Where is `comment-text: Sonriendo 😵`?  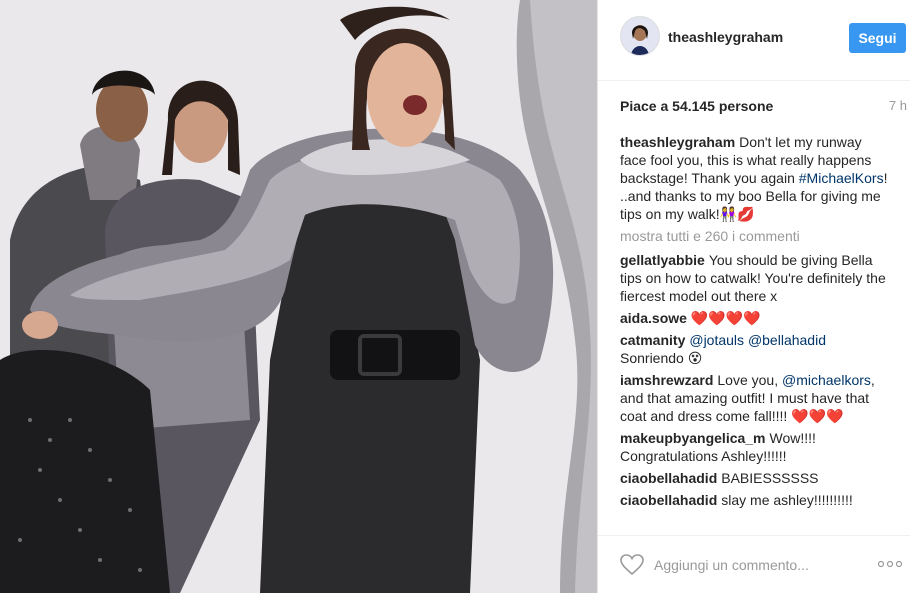 comment-text: Sonriendo 😵 is located at coordinates (661, 358).